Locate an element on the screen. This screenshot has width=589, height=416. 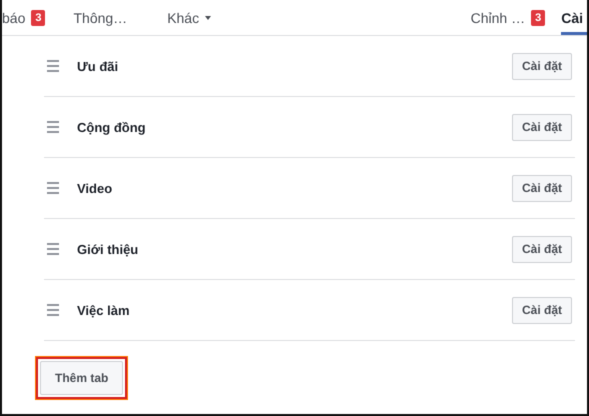
tab-name: Việc làm is located at coordinates (104, 310).